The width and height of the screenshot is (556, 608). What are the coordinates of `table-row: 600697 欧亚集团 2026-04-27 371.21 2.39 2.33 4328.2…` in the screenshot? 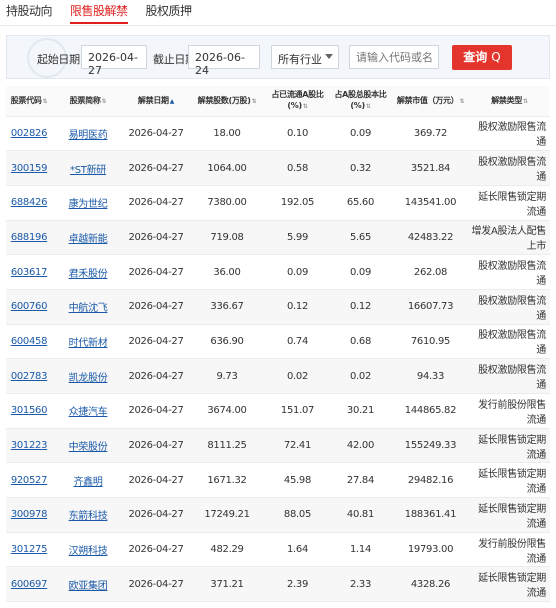 It's located at (278, 584).